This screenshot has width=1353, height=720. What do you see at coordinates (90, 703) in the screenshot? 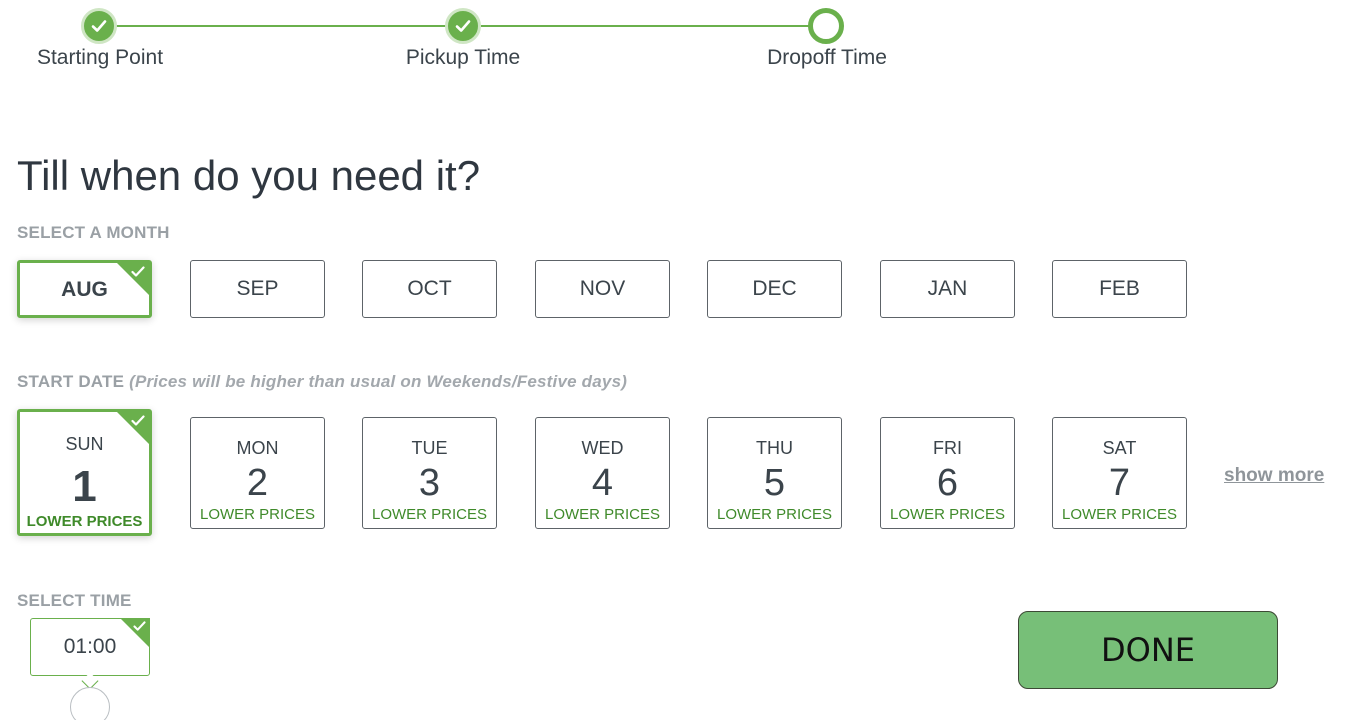
I see `time-slider-handle` at bounding box center [90, 703].